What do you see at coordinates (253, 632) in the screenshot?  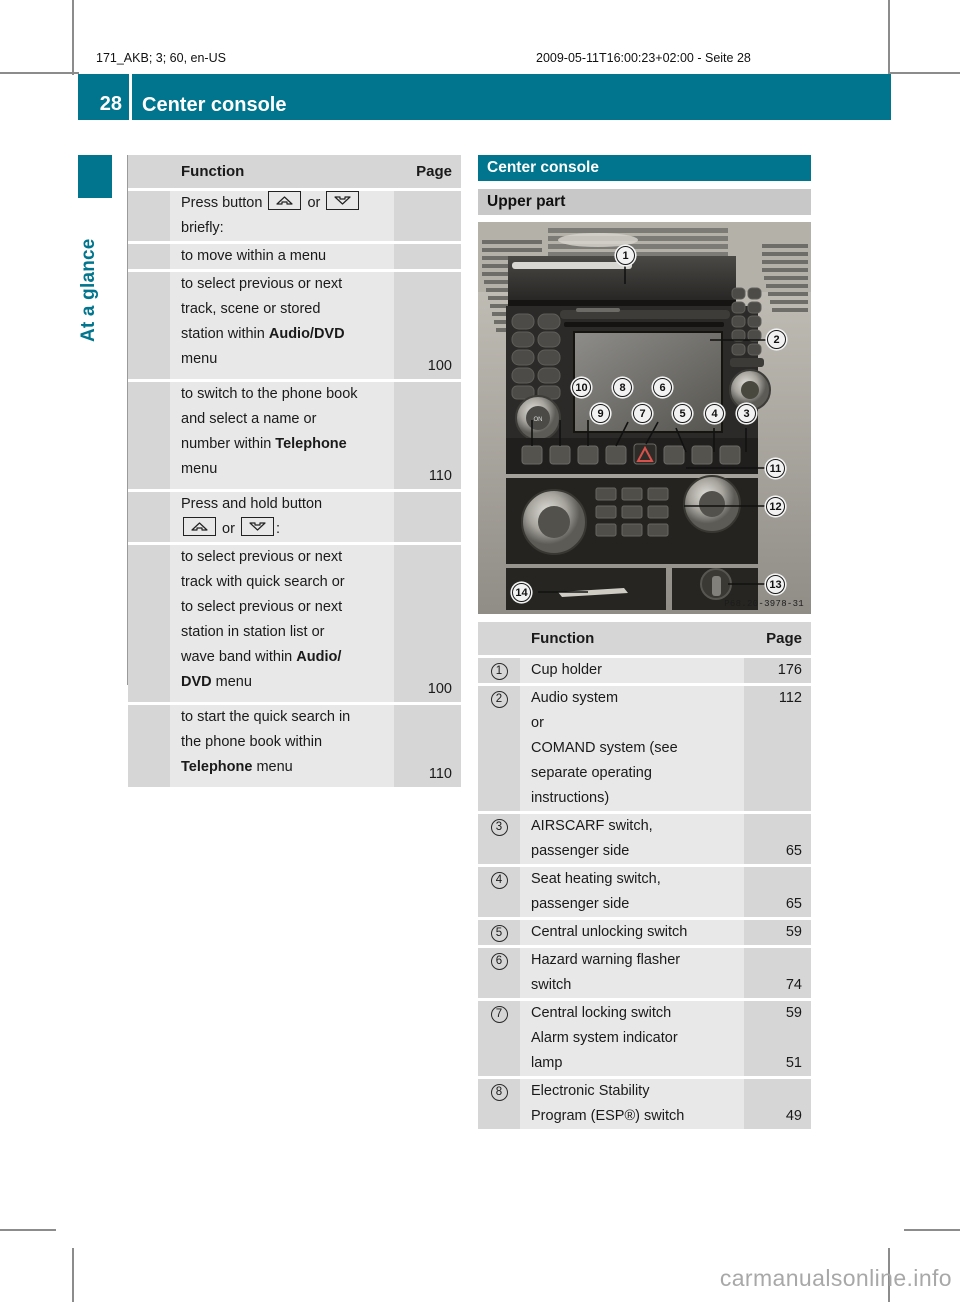 I see `row-line: station in station list or` at bounding box center [253, 632].